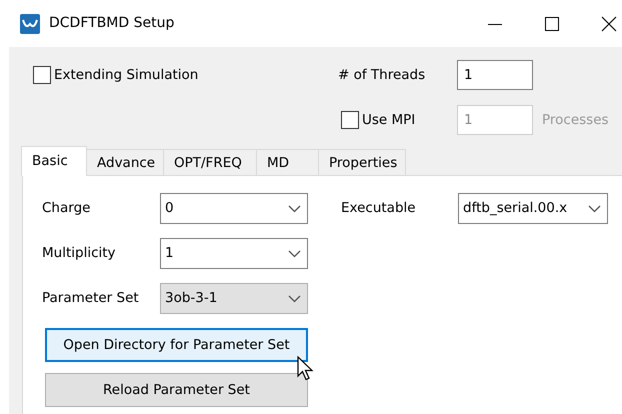  What do you see at coordinates (362, 162) in the screenshot?
I see `tab: Properties` at bounding box center [362, 162].